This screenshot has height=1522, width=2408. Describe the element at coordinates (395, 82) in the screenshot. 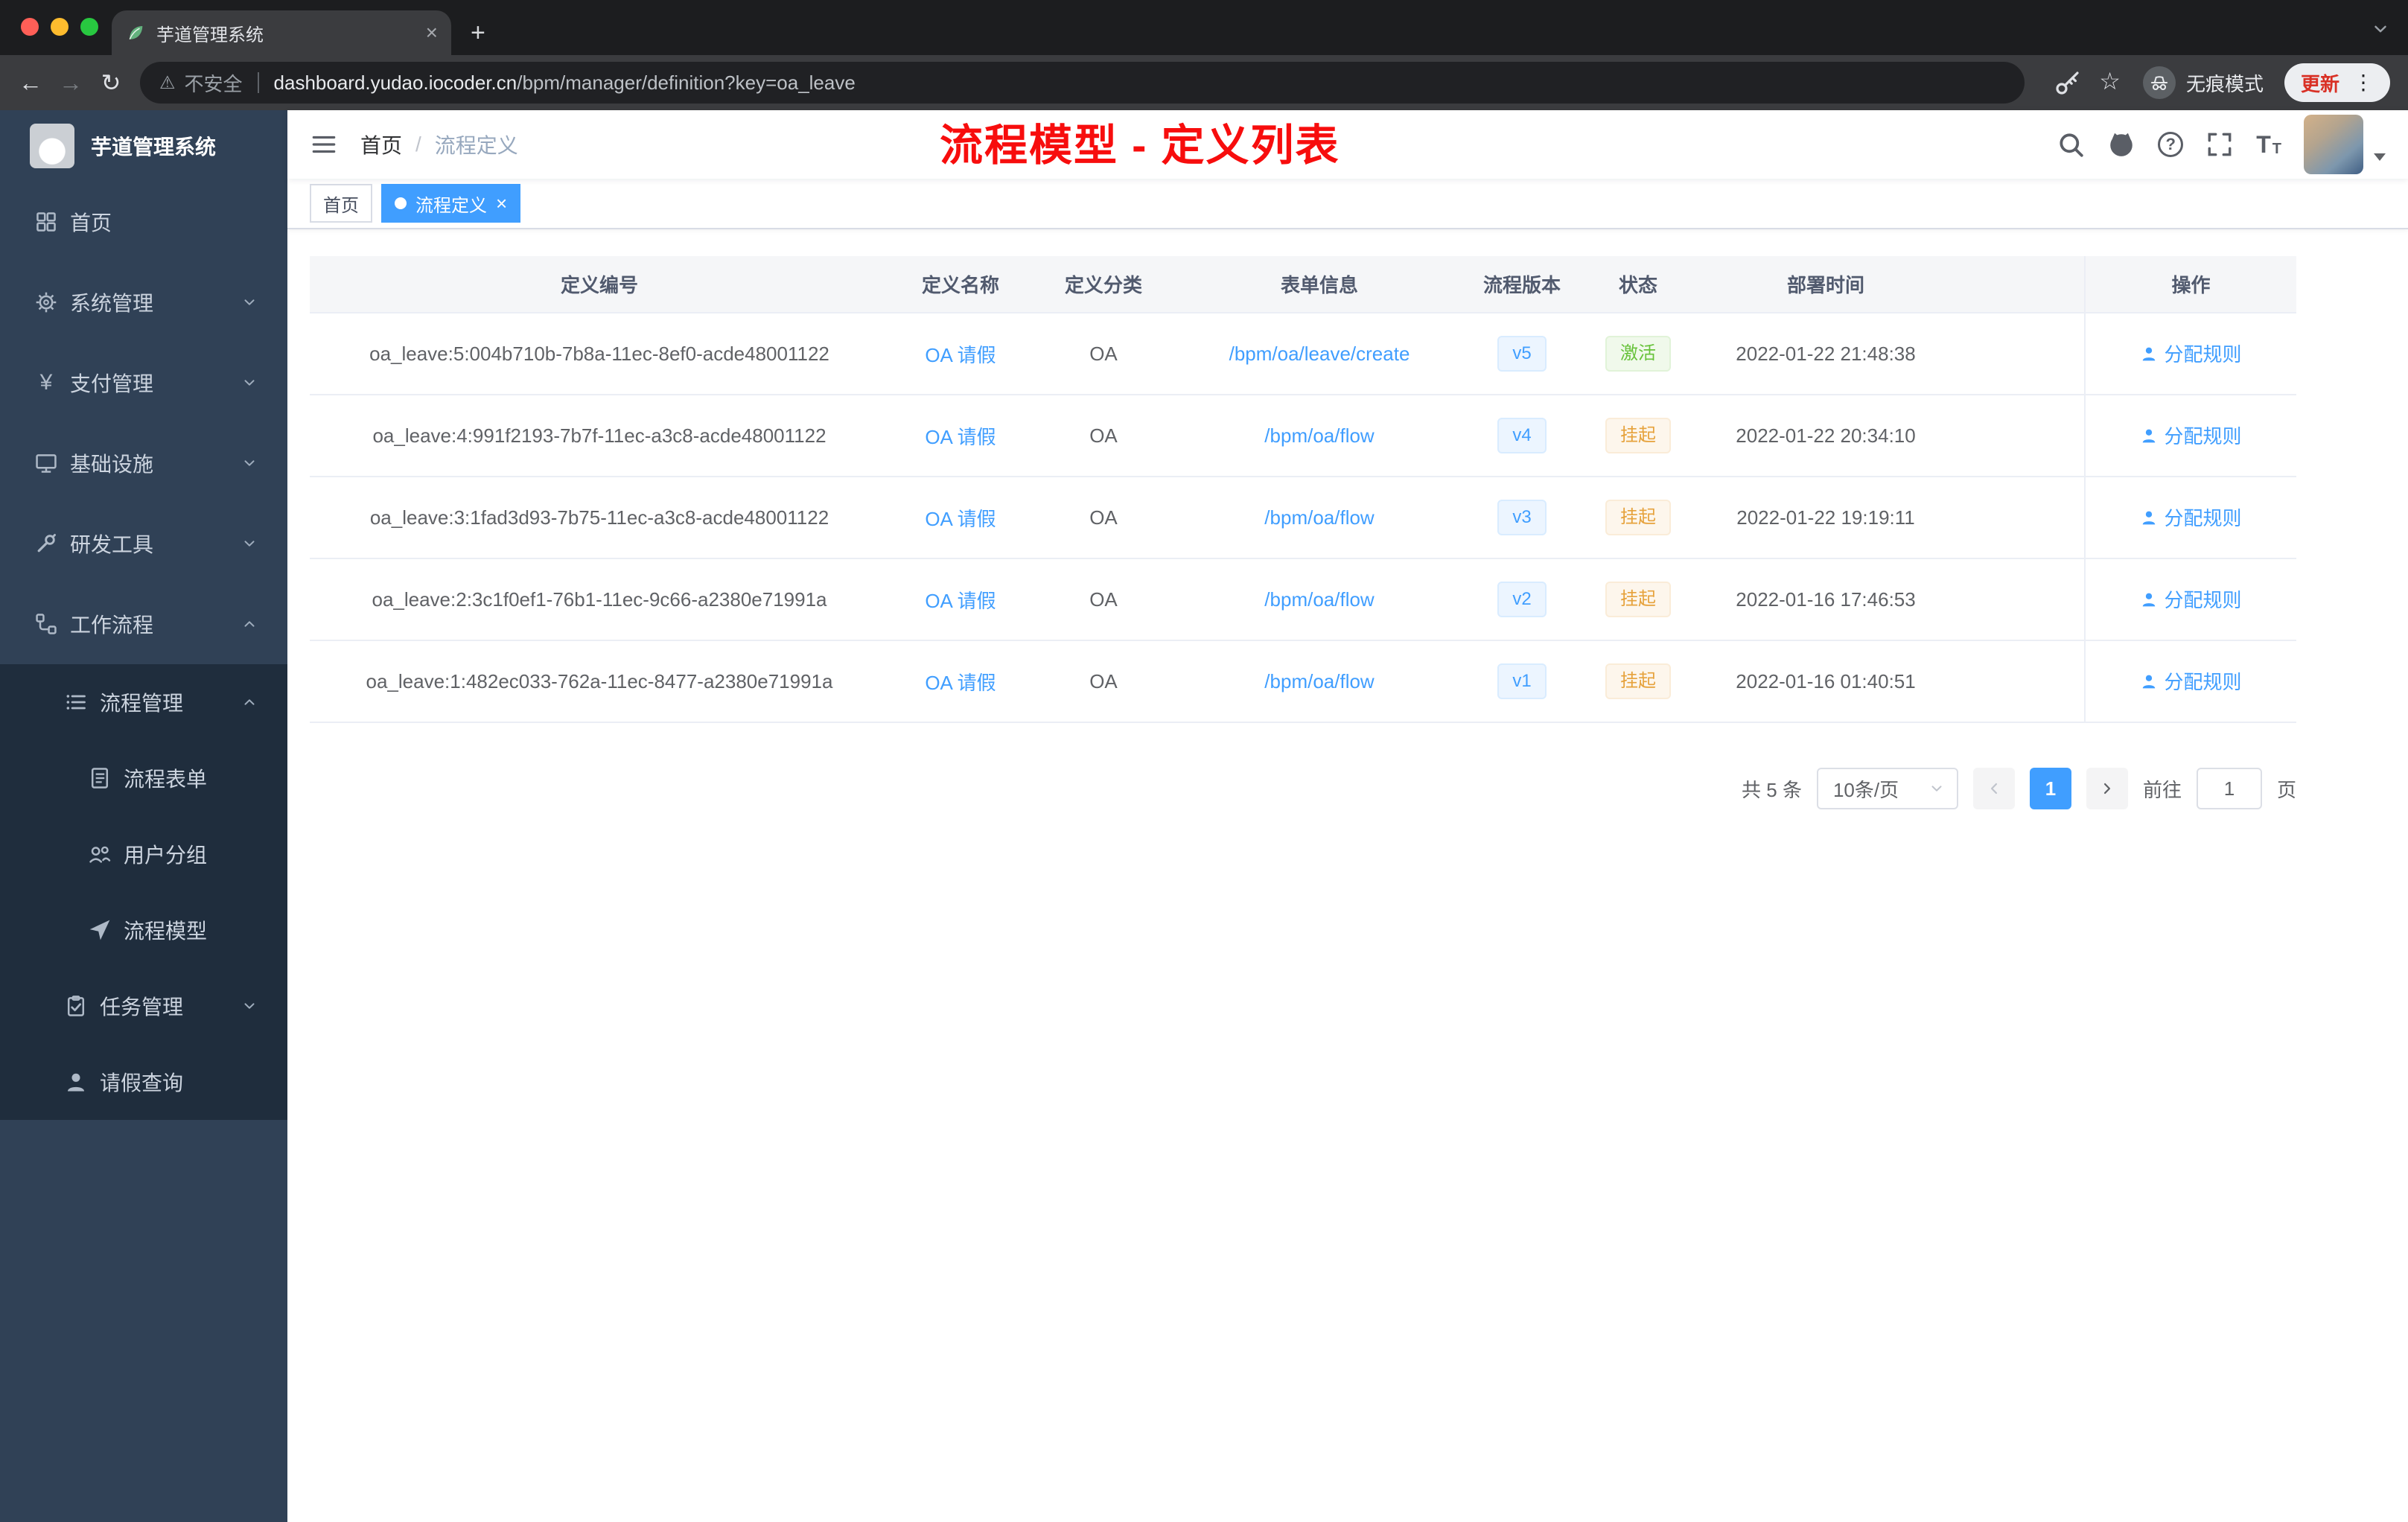

I see `url-host: dashboard.yudao.iocoder.cn` at that location.